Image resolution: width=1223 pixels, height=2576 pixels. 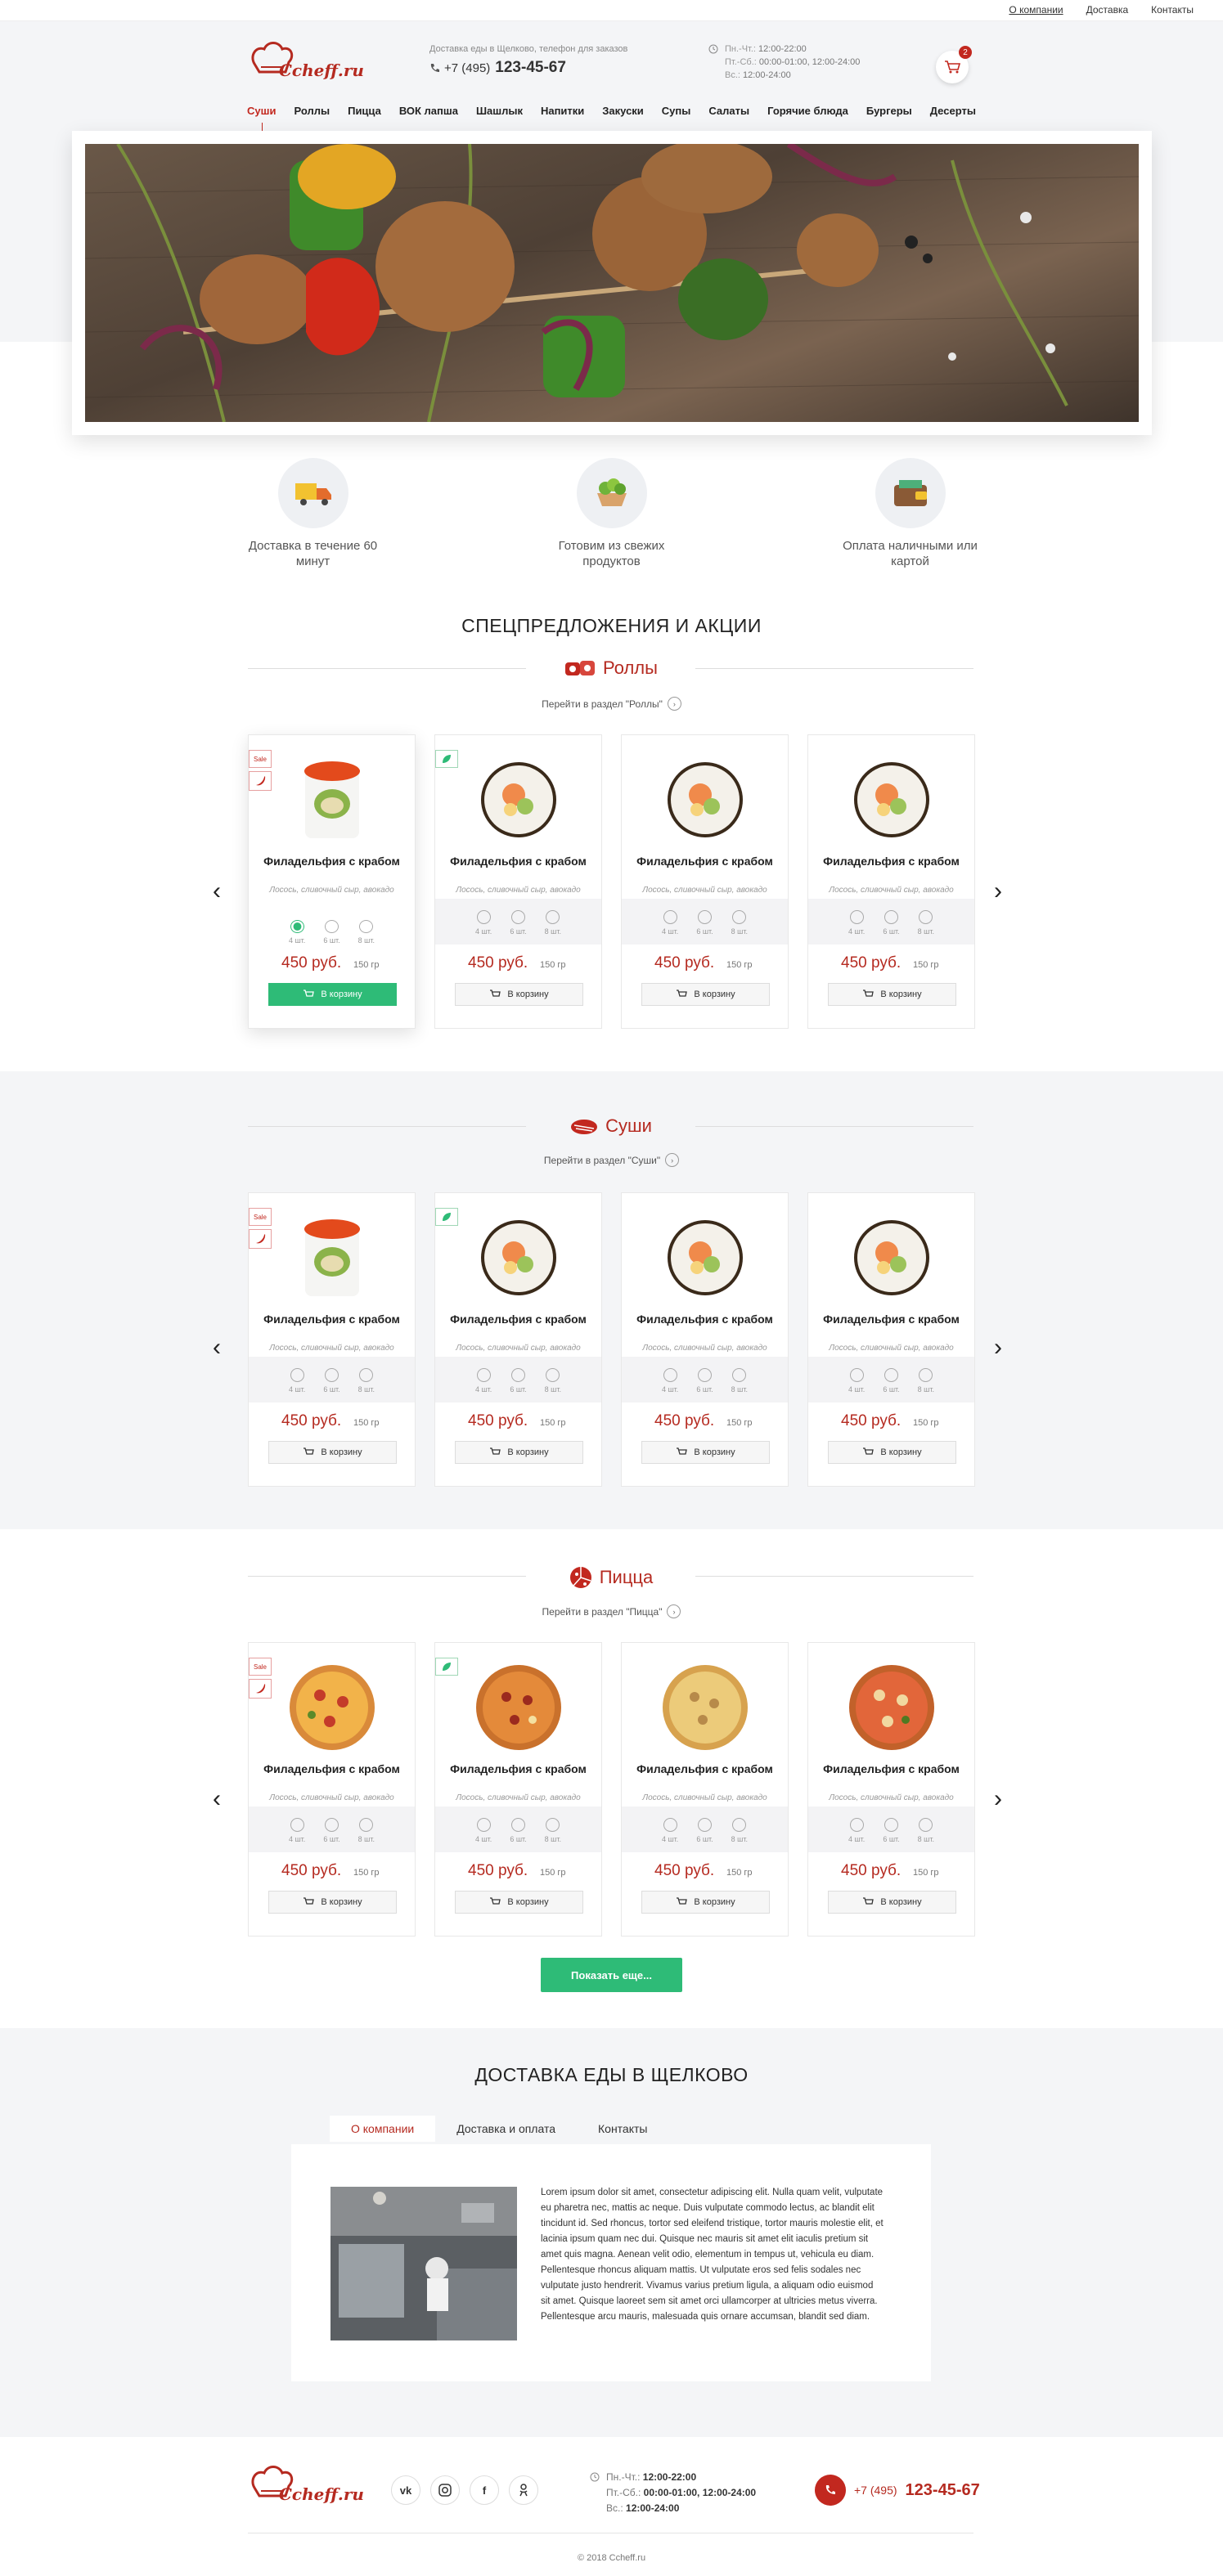 What do you see at coordinates (312, 111) in the screenshot?
I see `nav-item-rolls: Роллы` at bounding box center [312, 111].